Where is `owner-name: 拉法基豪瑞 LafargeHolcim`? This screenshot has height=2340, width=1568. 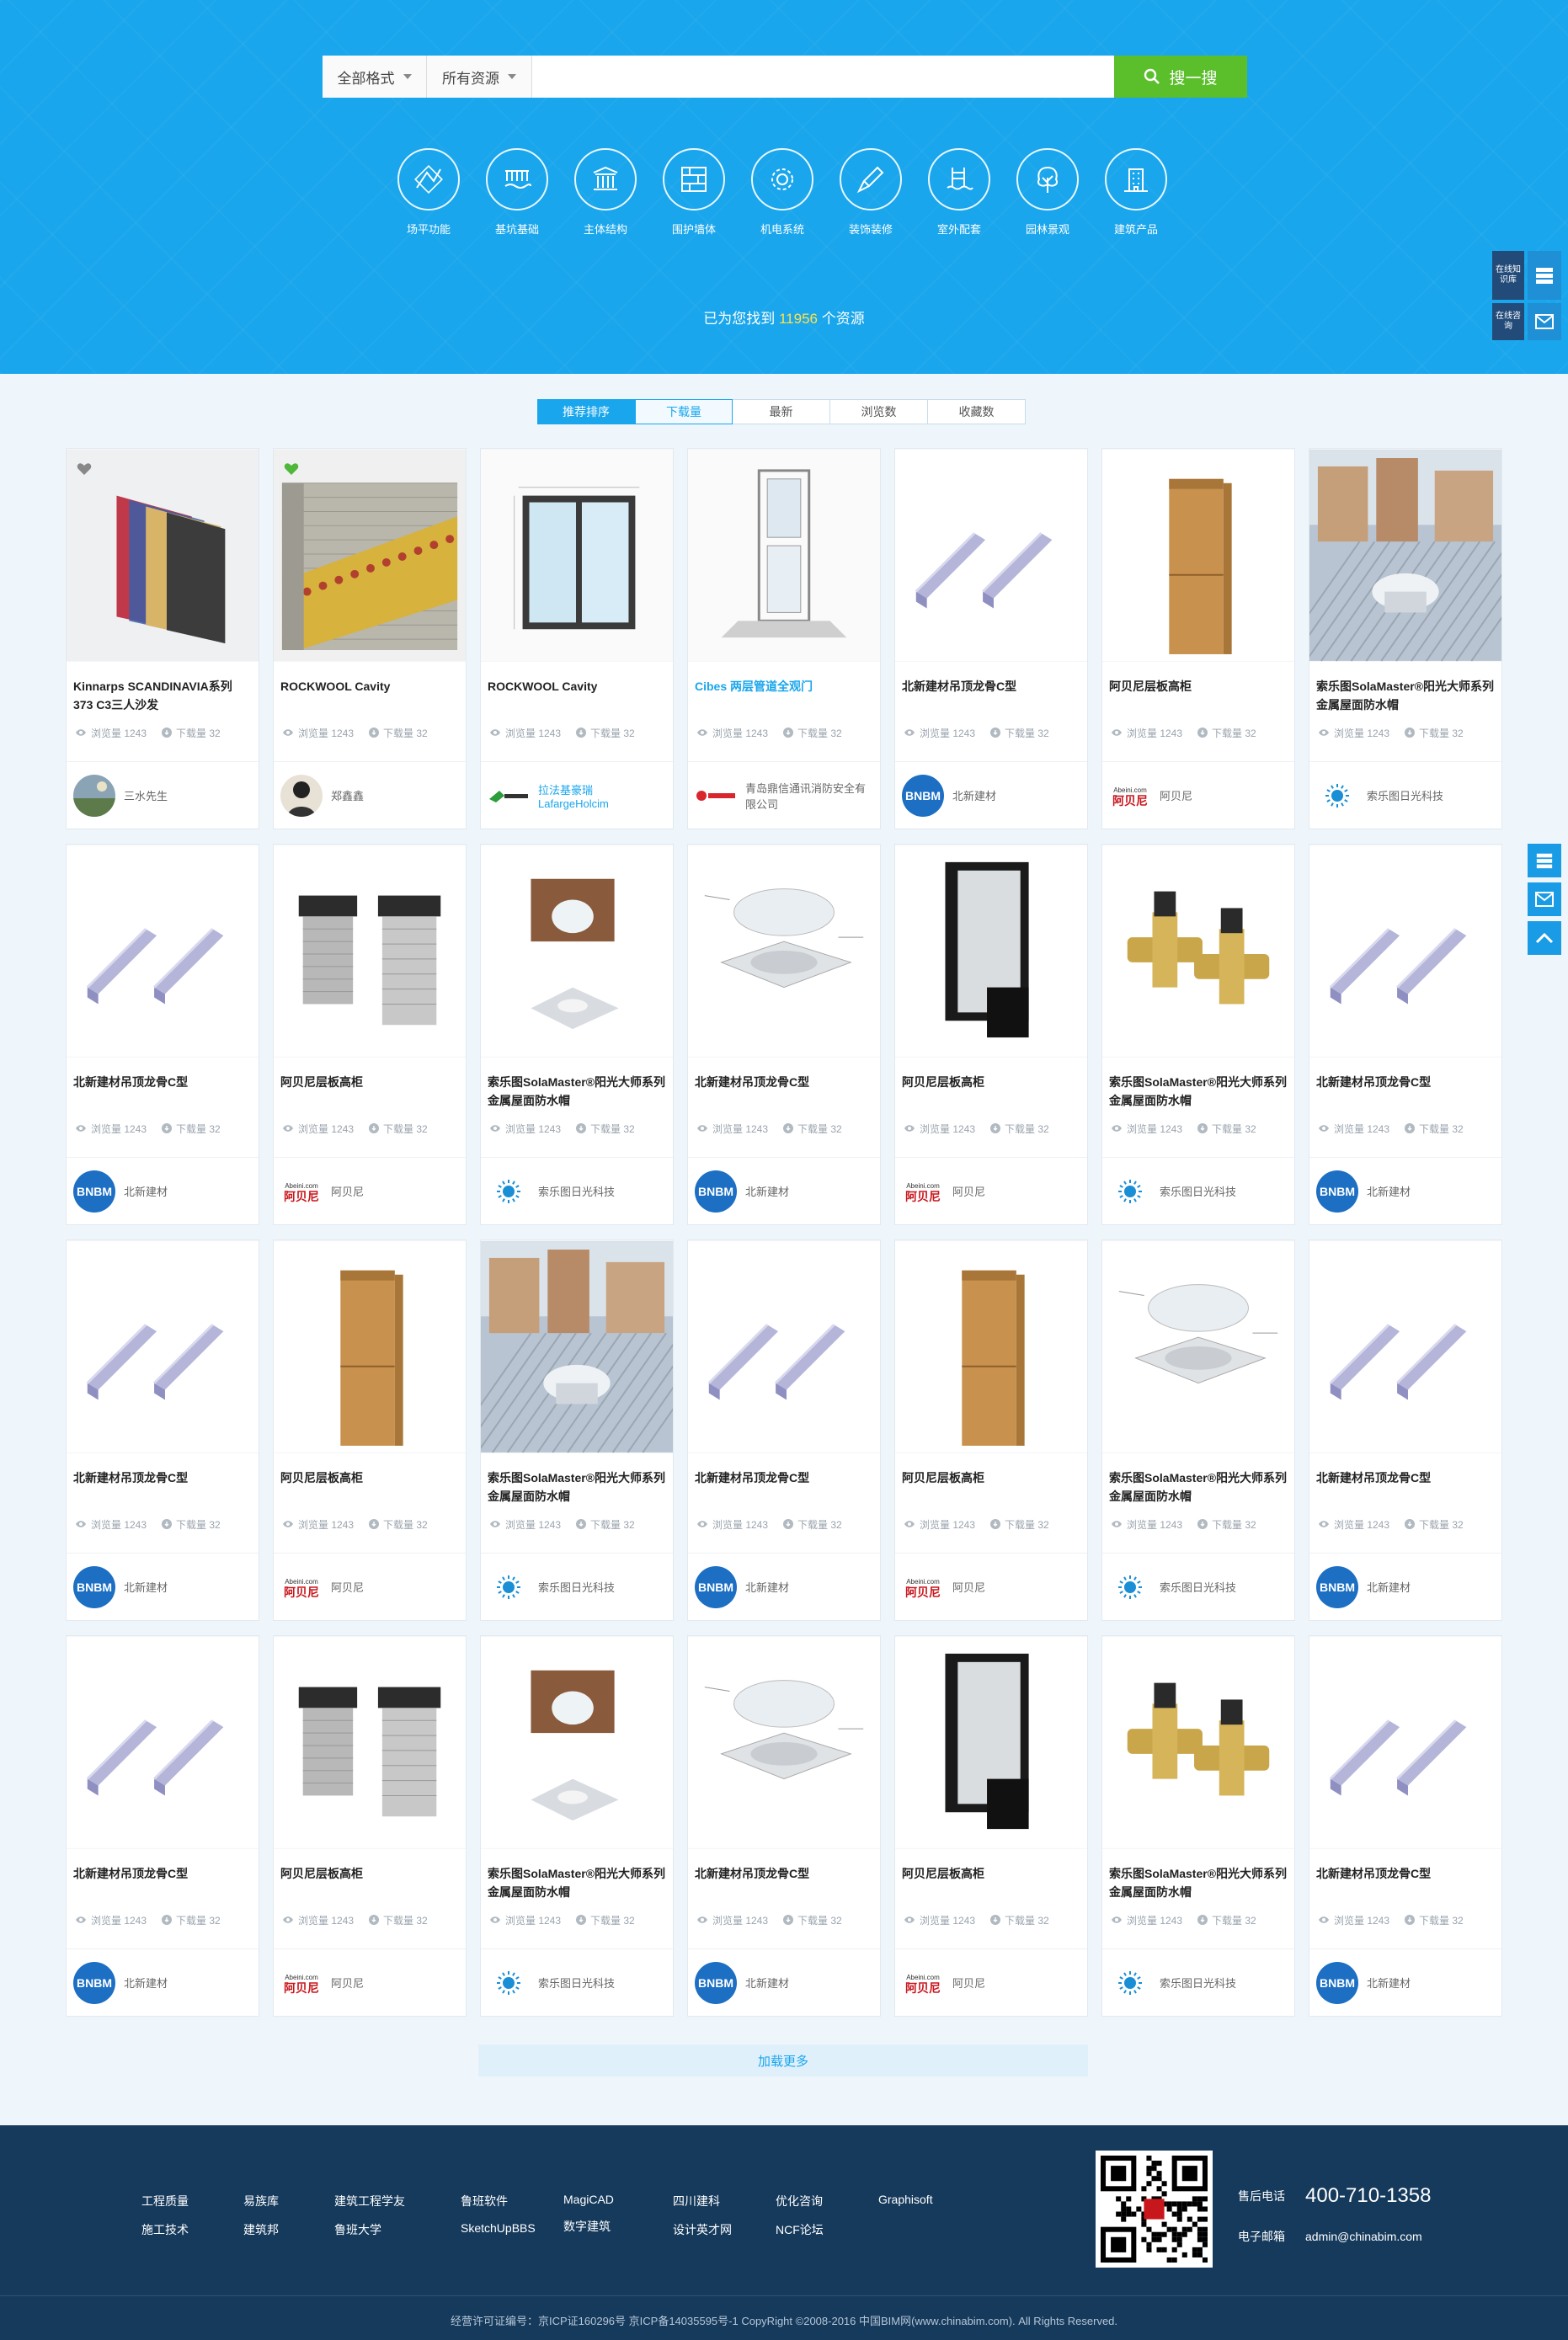 owner-name: 拉法基豪瑞 LafargeHolcim is located at coordinates (602, 795).